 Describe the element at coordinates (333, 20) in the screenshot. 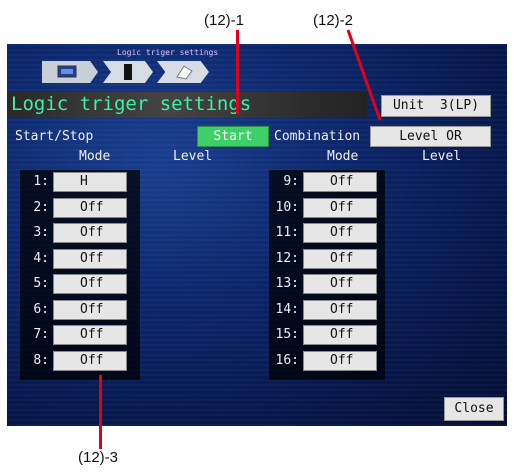

I see `callout-12-2: (12)-2` at that location.